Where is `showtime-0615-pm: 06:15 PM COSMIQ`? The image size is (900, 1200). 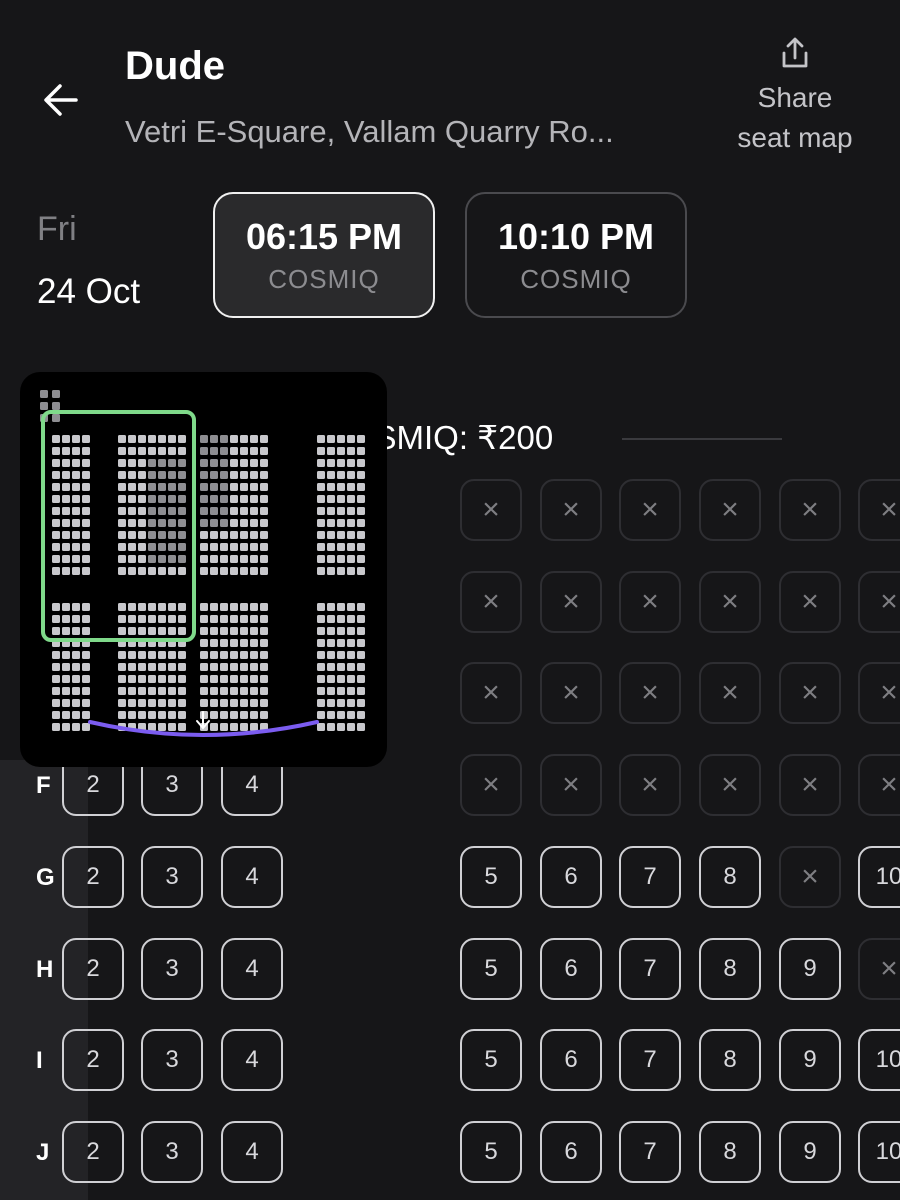 showtime-0615-pm: 06:15 PM COSMIQ is located at coordinates (324, 255).